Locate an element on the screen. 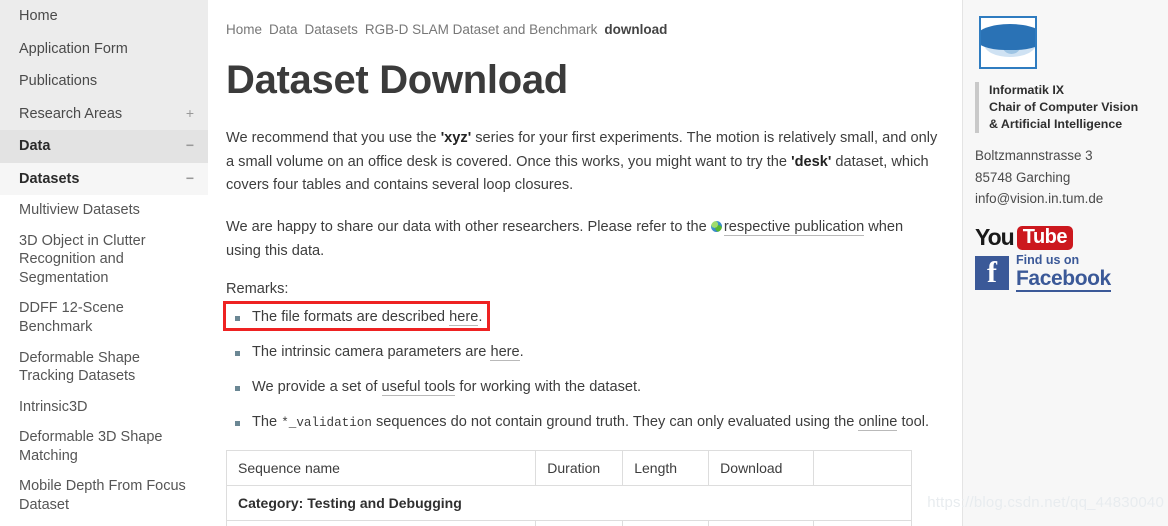 The height and width of the screenshot is (526, 1168). breadcrumb-item-3: RGB-D SLAM Dataset and Benchmark is located at coordinates (481, 29).